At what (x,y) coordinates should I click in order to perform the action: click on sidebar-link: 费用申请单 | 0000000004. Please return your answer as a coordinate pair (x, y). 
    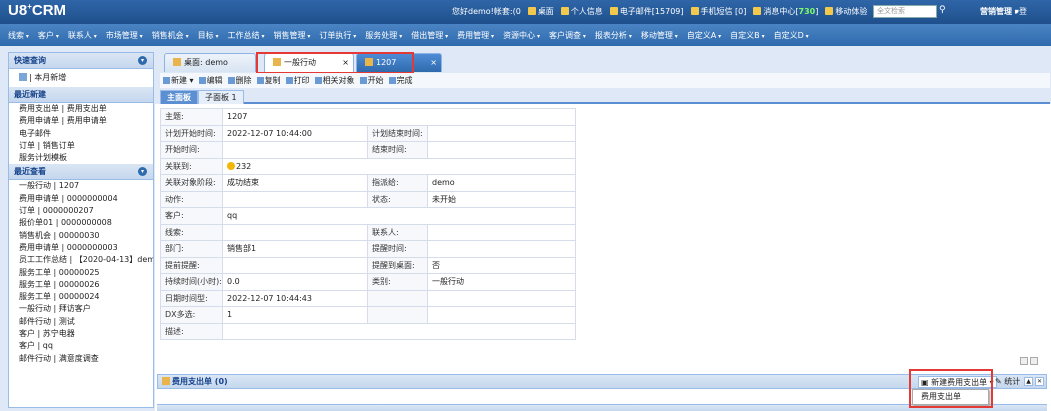
    Looking at the image, I should click on (81, 199).